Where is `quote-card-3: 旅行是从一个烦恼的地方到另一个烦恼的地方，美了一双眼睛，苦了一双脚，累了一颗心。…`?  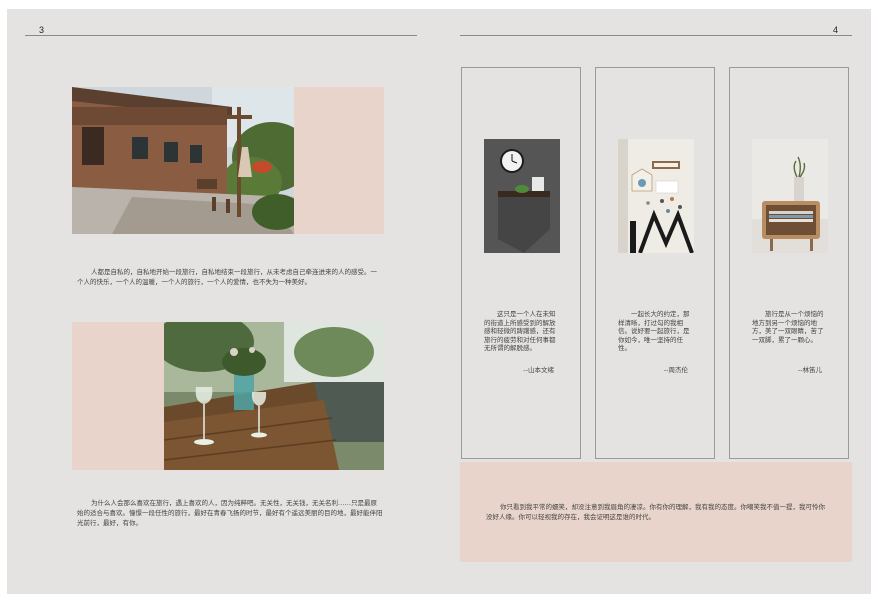 quote-card-3: 旅行是从一个烦恼的地方到另一个烦恼的地方，美了一双眼睛，苦了一双脚，累了一颗心。… is located at coordinates (789, 263).